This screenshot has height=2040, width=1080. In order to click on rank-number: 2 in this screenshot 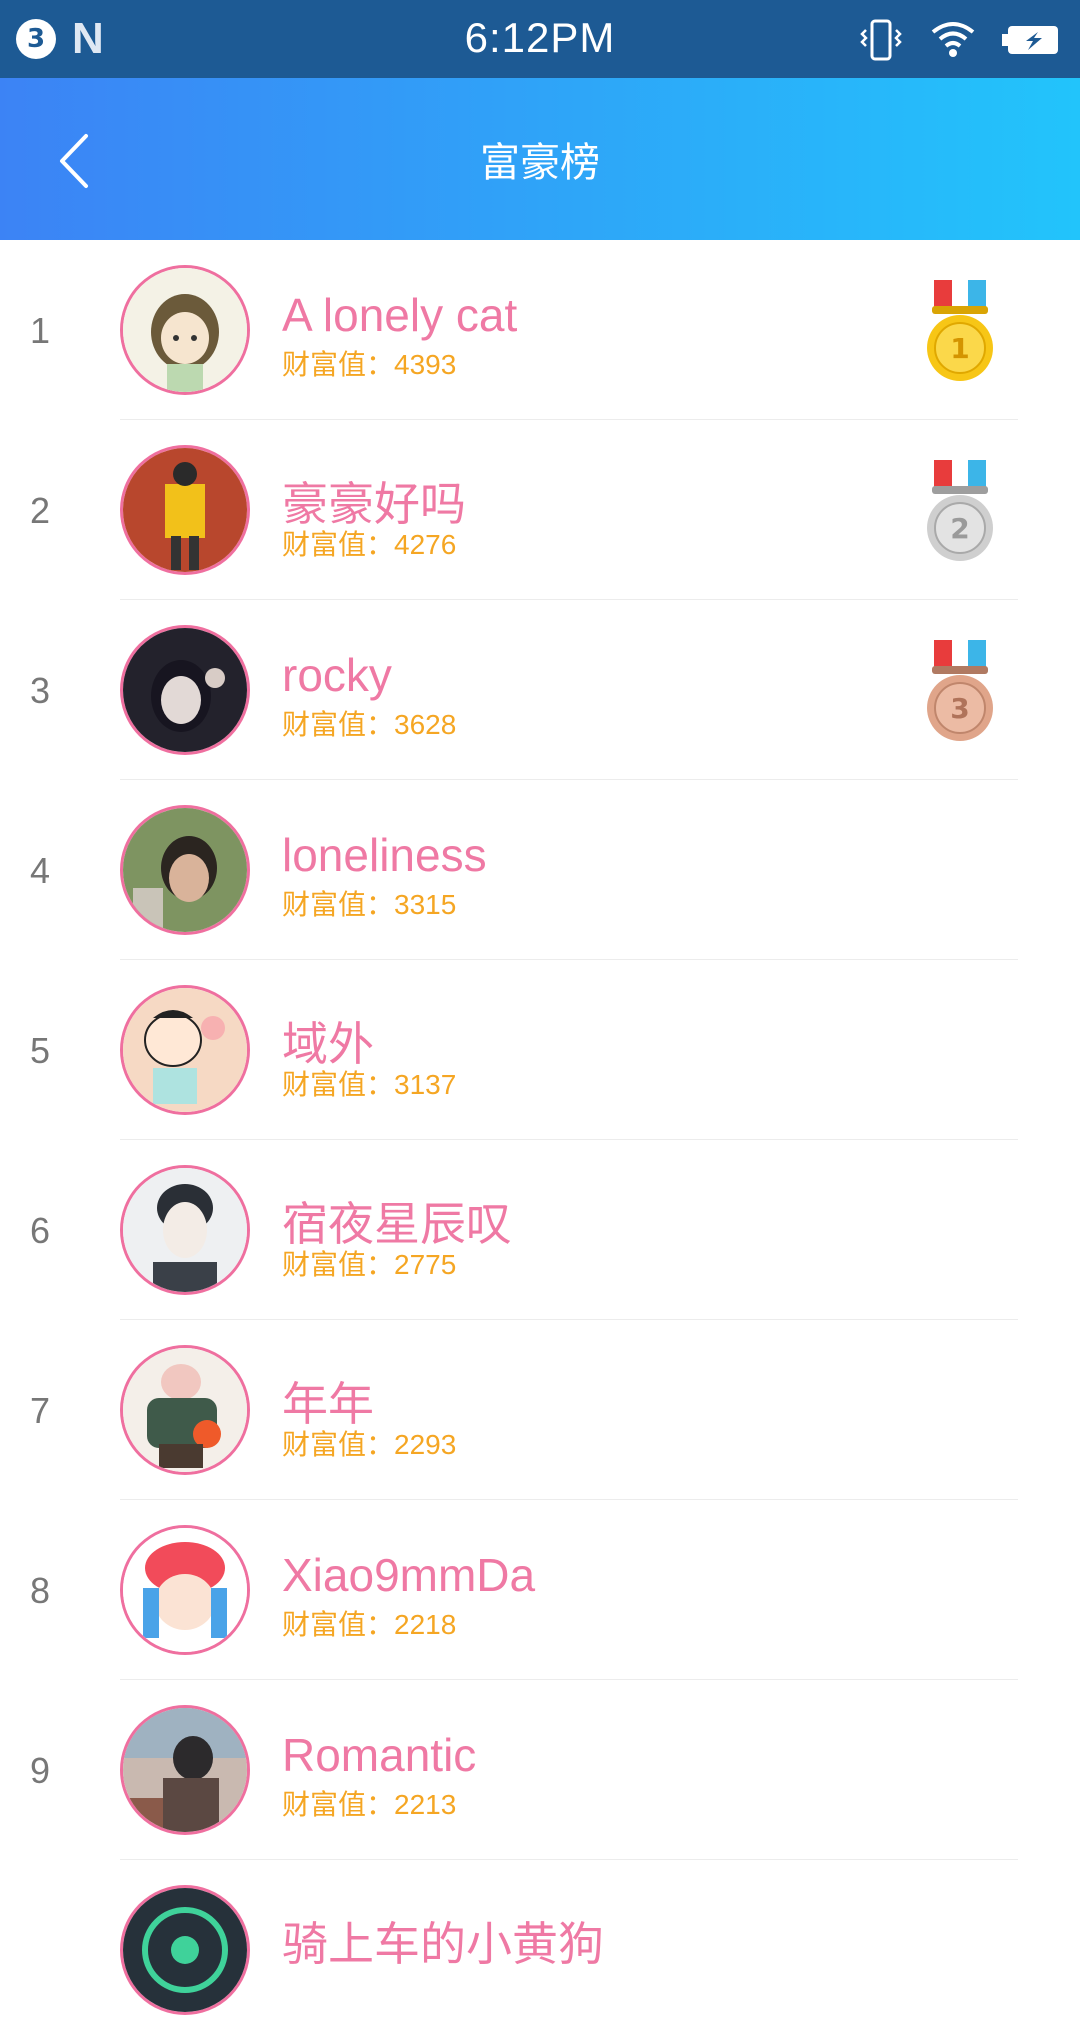, I will do `click(40, 510)`.